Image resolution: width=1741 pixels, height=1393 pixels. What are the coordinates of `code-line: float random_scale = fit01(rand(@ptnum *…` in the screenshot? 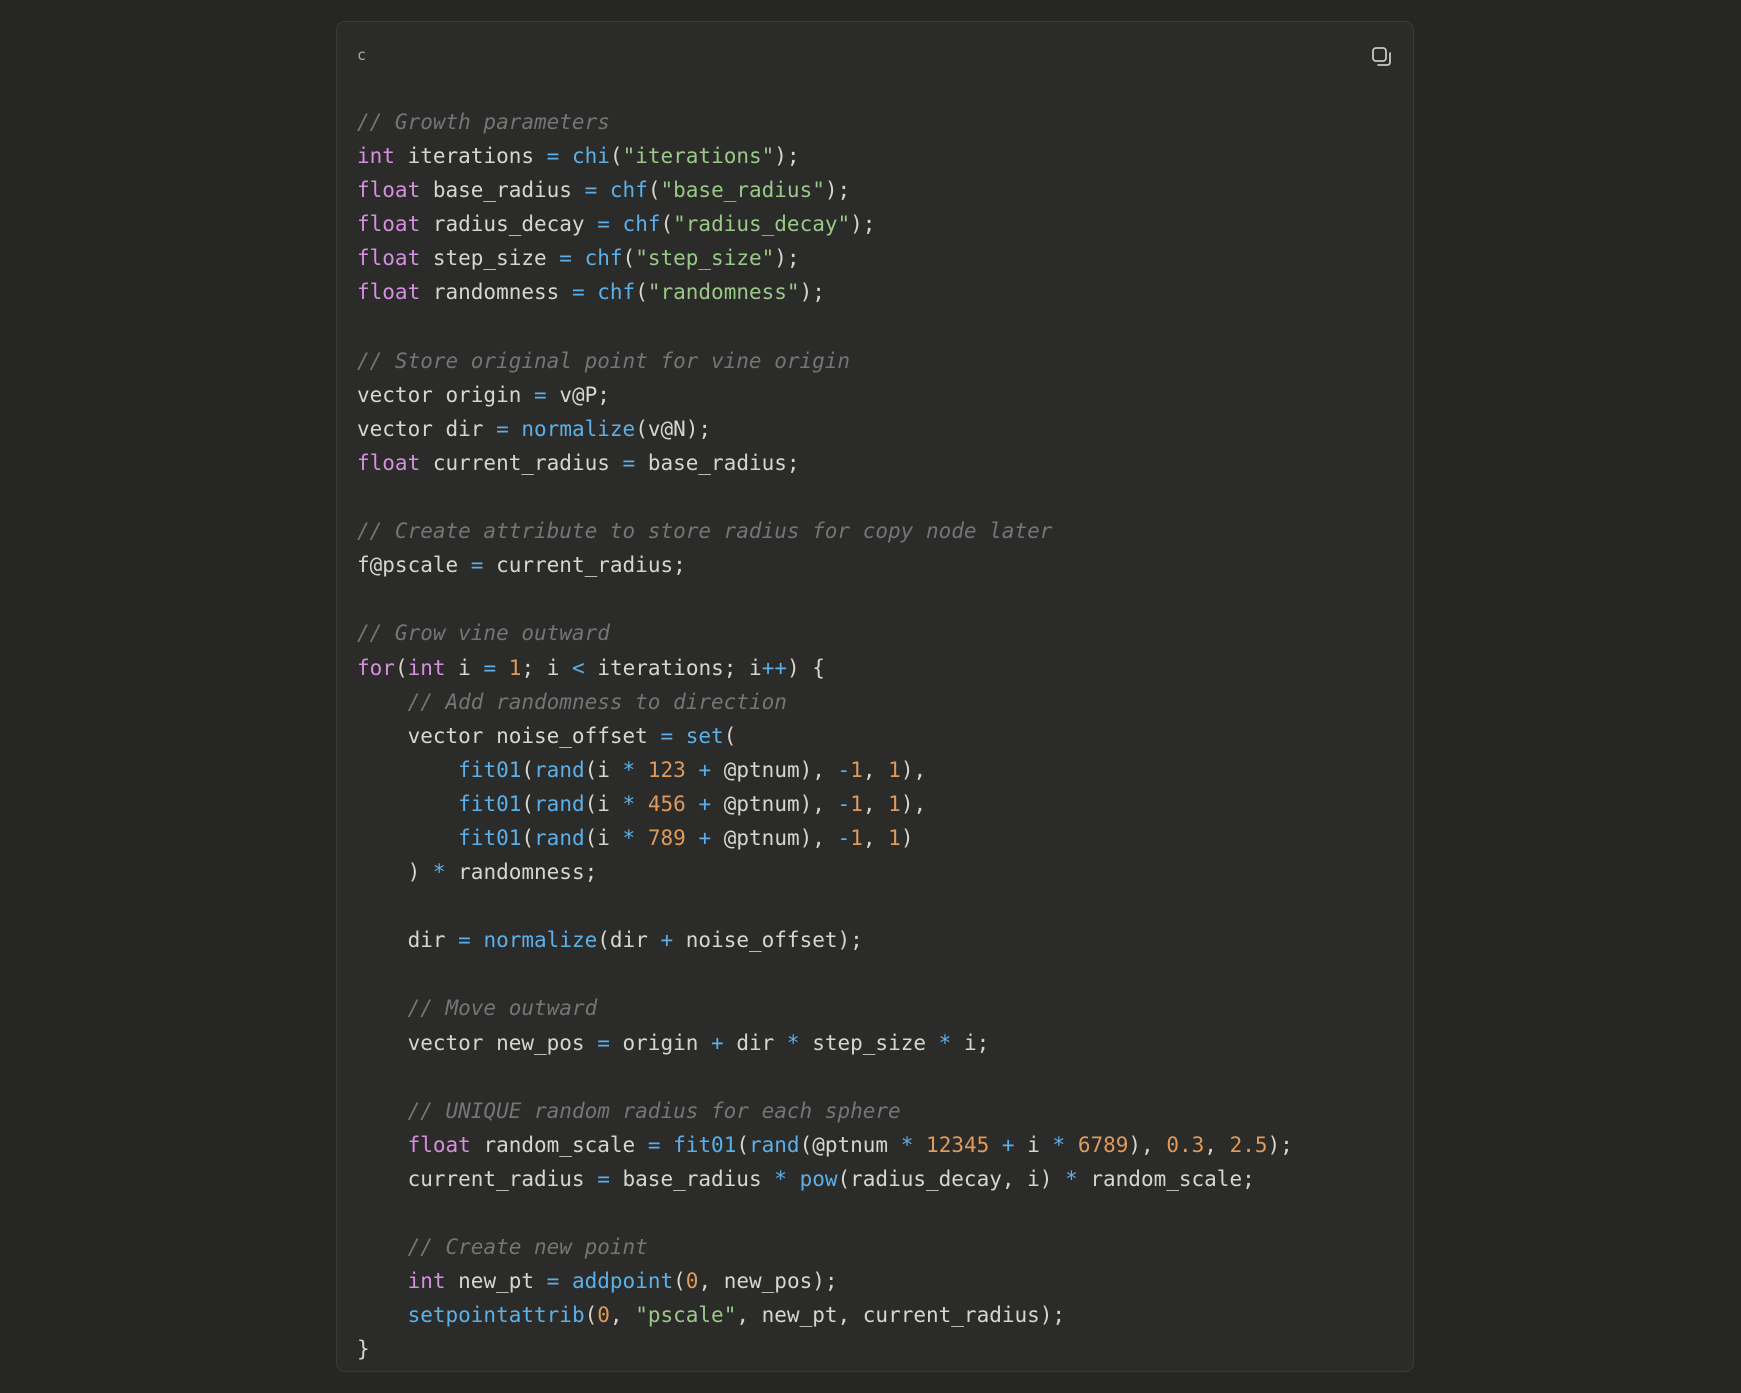 It's located at (825, 1145).